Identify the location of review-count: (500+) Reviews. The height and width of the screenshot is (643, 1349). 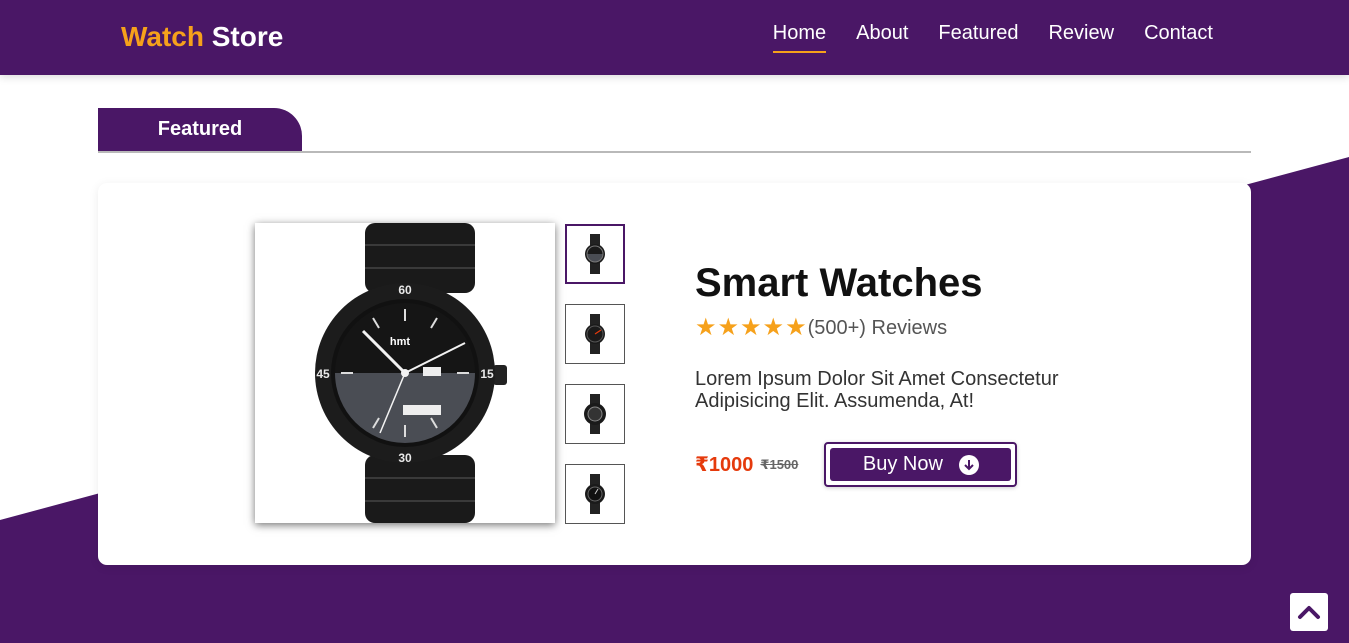
(877, 327).